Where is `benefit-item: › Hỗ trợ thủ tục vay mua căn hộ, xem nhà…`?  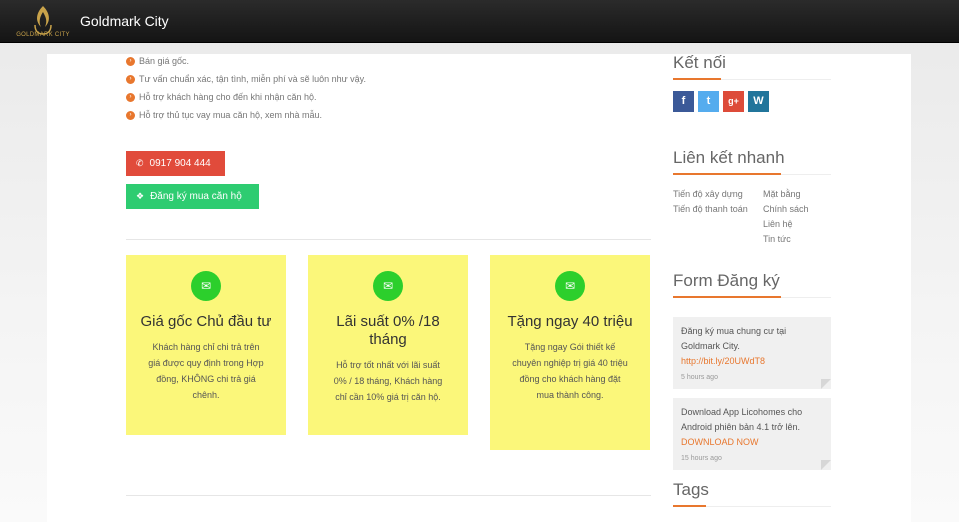 benefit-item: › Hỗ trợ thủ tục vay mua căn hộ, xem nhà… is located at coordinates (246, 115).